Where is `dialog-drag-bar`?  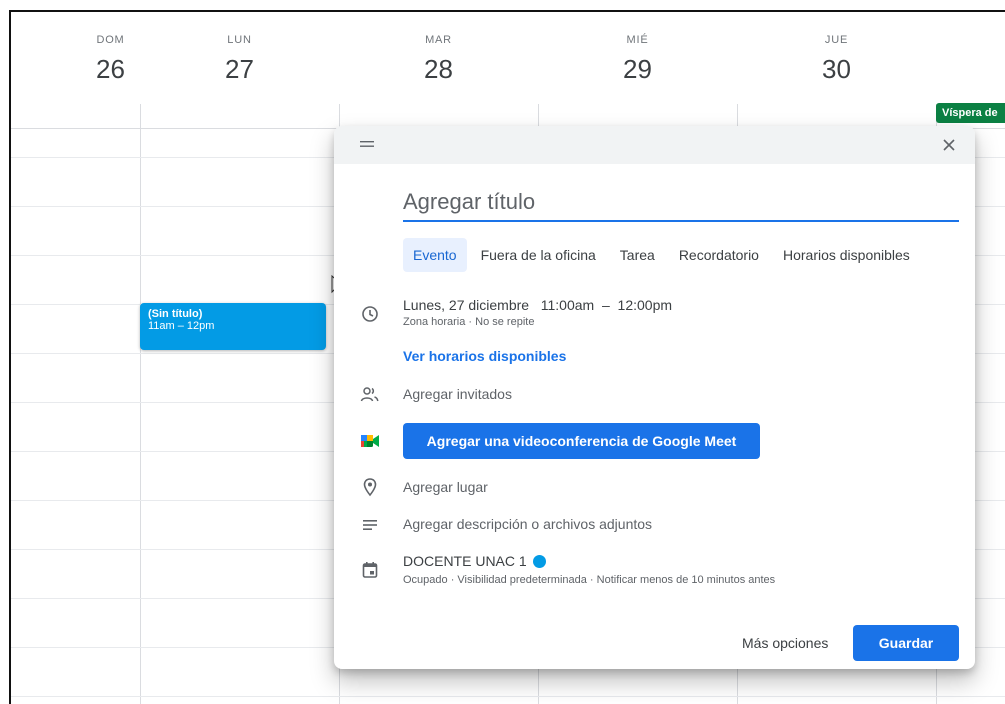
dialog-drag-bar is located at coordinates (654, 145).